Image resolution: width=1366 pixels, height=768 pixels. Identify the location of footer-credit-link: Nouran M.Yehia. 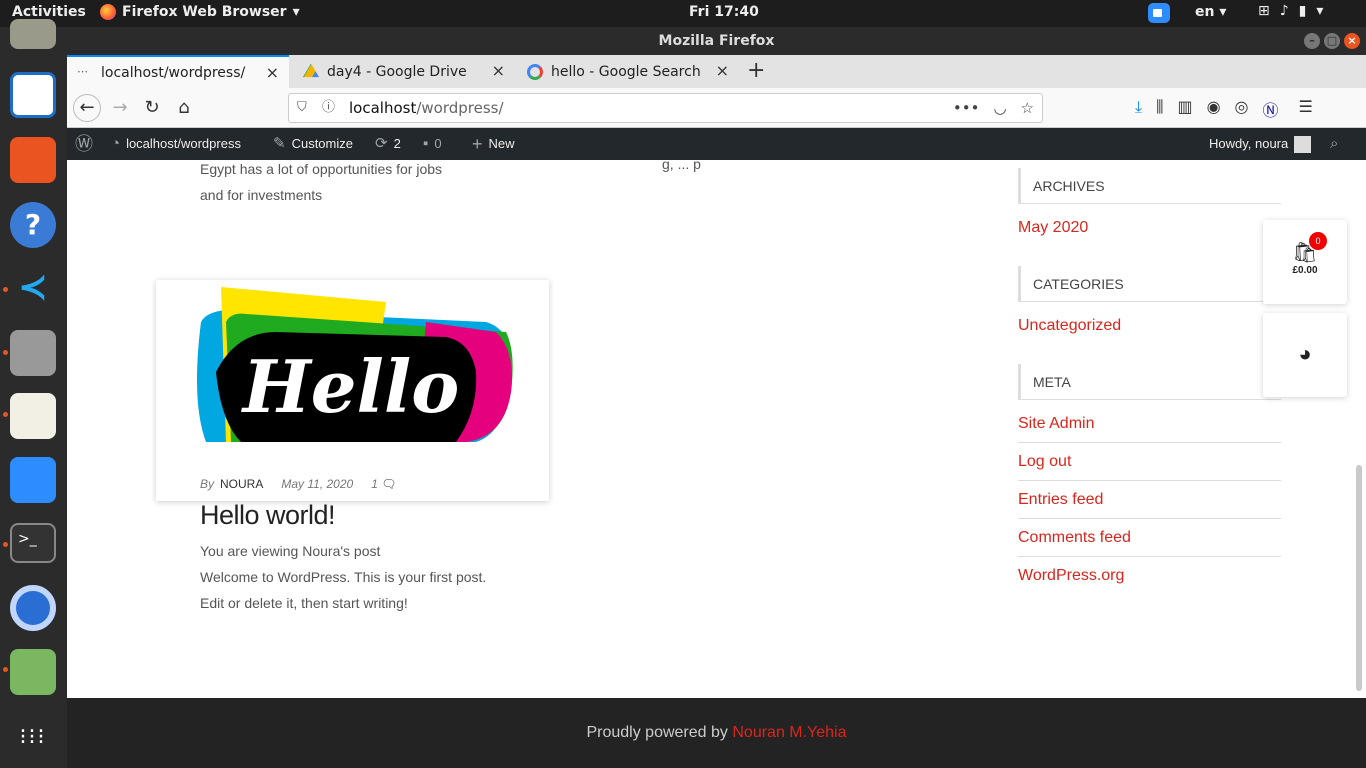
(789, 732).